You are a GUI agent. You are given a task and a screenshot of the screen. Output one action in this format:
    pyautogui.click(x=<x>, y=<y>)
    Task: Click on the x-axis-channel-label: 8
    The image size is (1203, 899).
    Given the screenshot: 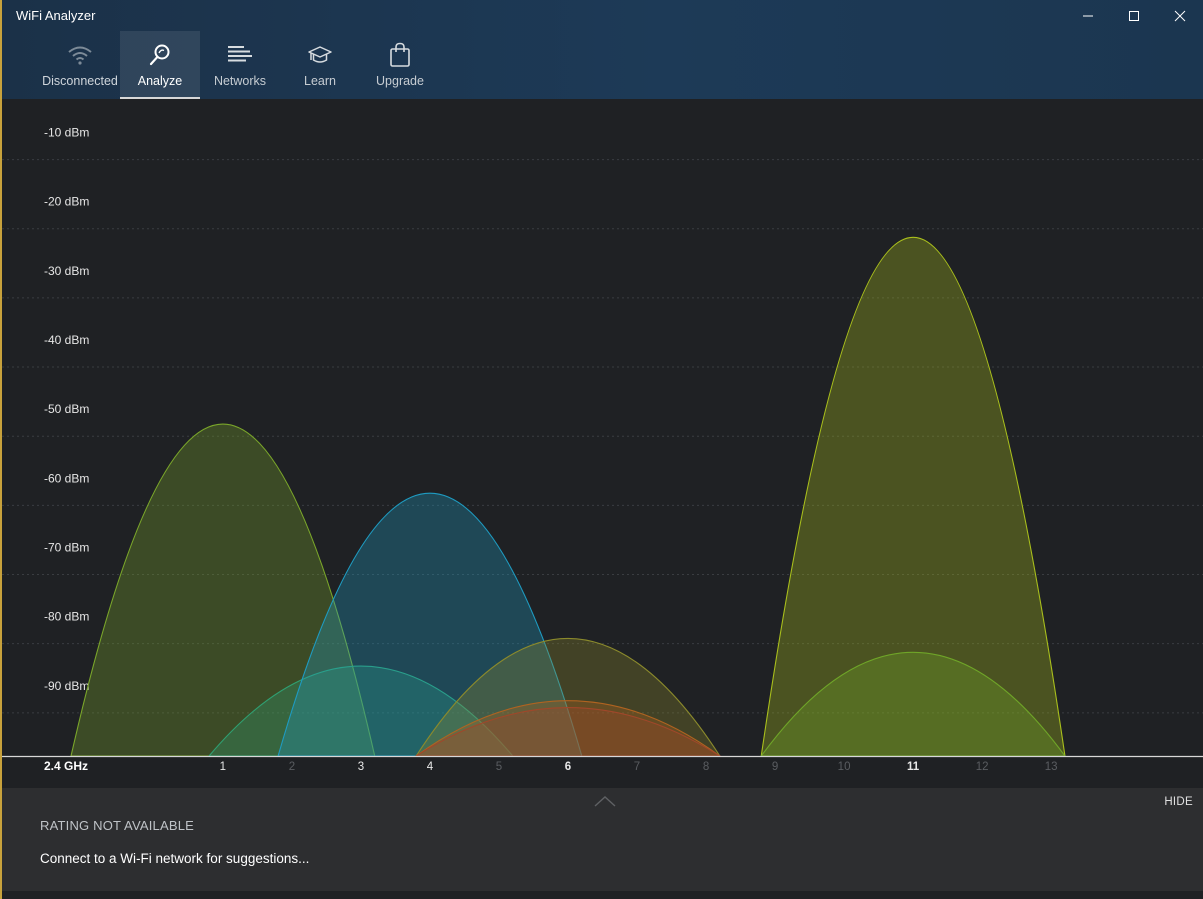 What is the action you would take?
    pyautogui.click(x=706, y=767)
    